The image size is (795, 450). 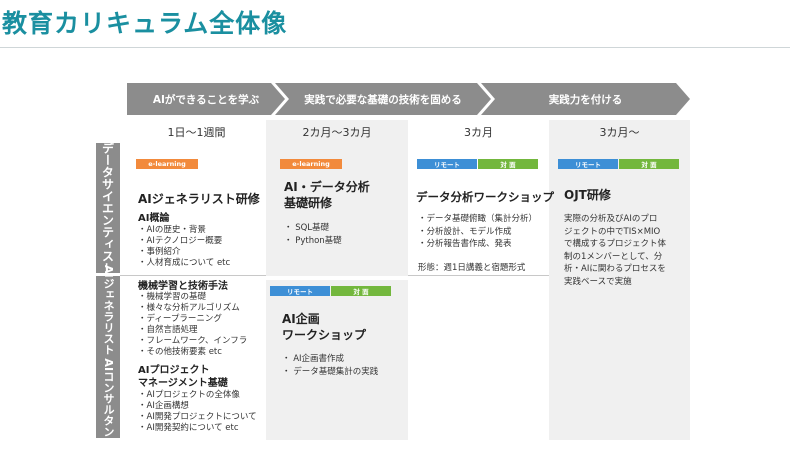 I want to click on duration-col-2: 2カ月～3カ月, so click(x=337, y=132).